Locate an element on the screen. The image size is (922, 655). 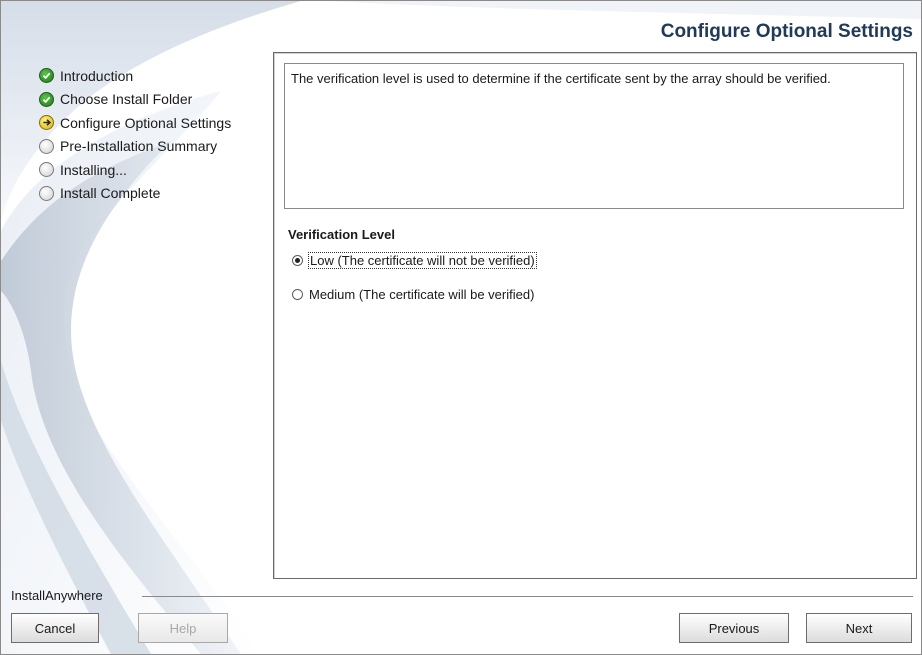
step-introduction: Introduction is located at coordinates (135, 76).